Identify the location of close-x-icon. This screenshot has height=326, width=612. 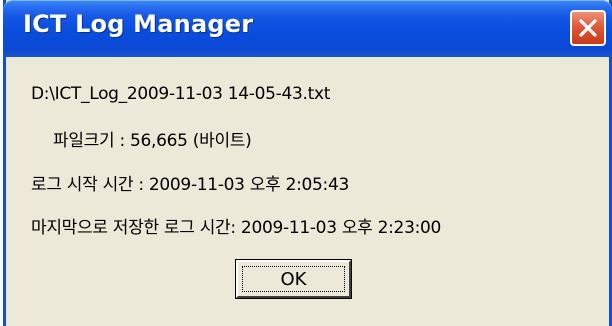
(588, 28).